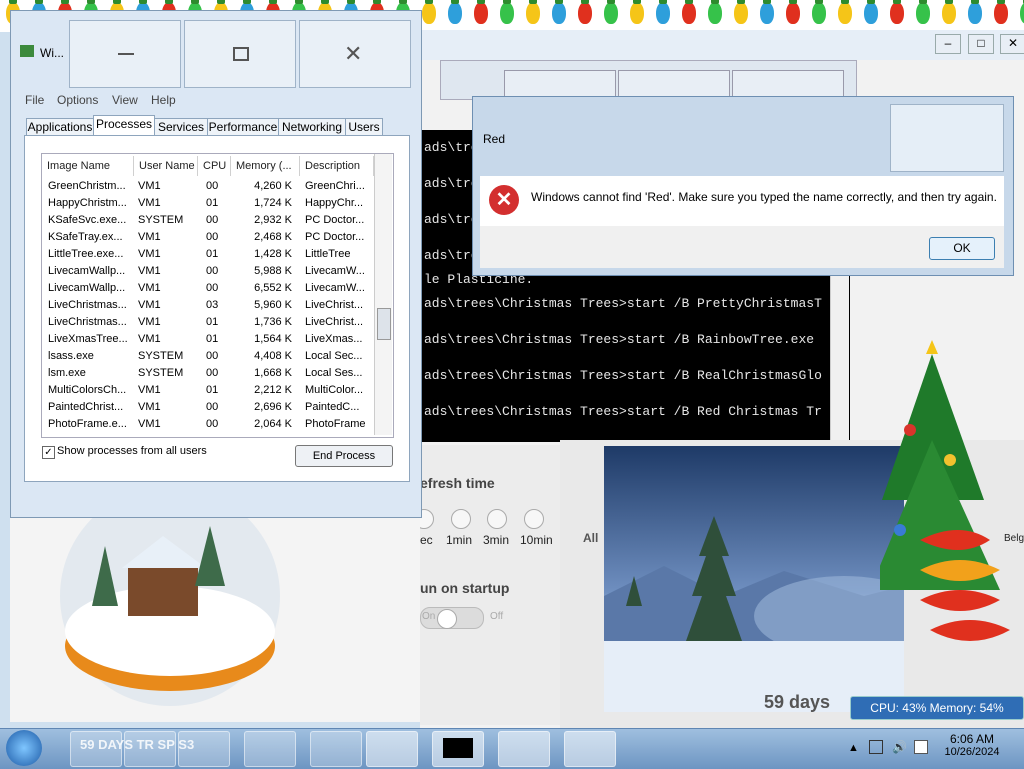 The height and width of the screenshot is (769, 1024). I want to click on taskbar-app-icon, so click(336, 749).